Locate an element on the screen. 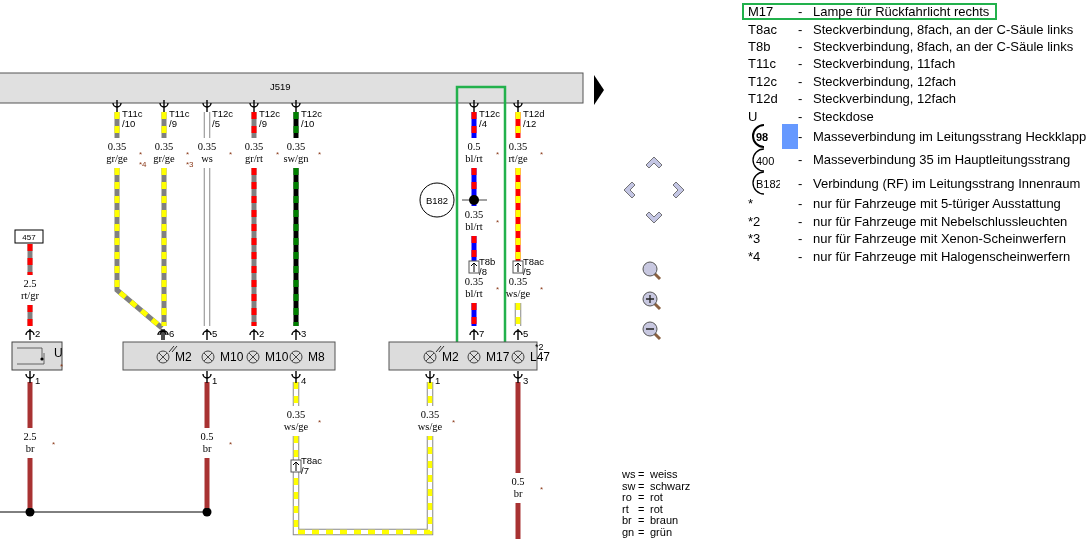  wire-color-code: gr/rt is located at coordinates (254, 158).